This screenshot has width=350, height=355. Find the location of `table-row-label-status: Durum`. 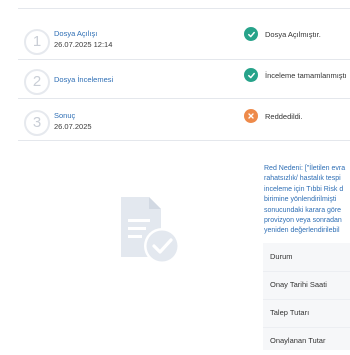

table-row-label-status: Durum is located at coordinates (281, 256).